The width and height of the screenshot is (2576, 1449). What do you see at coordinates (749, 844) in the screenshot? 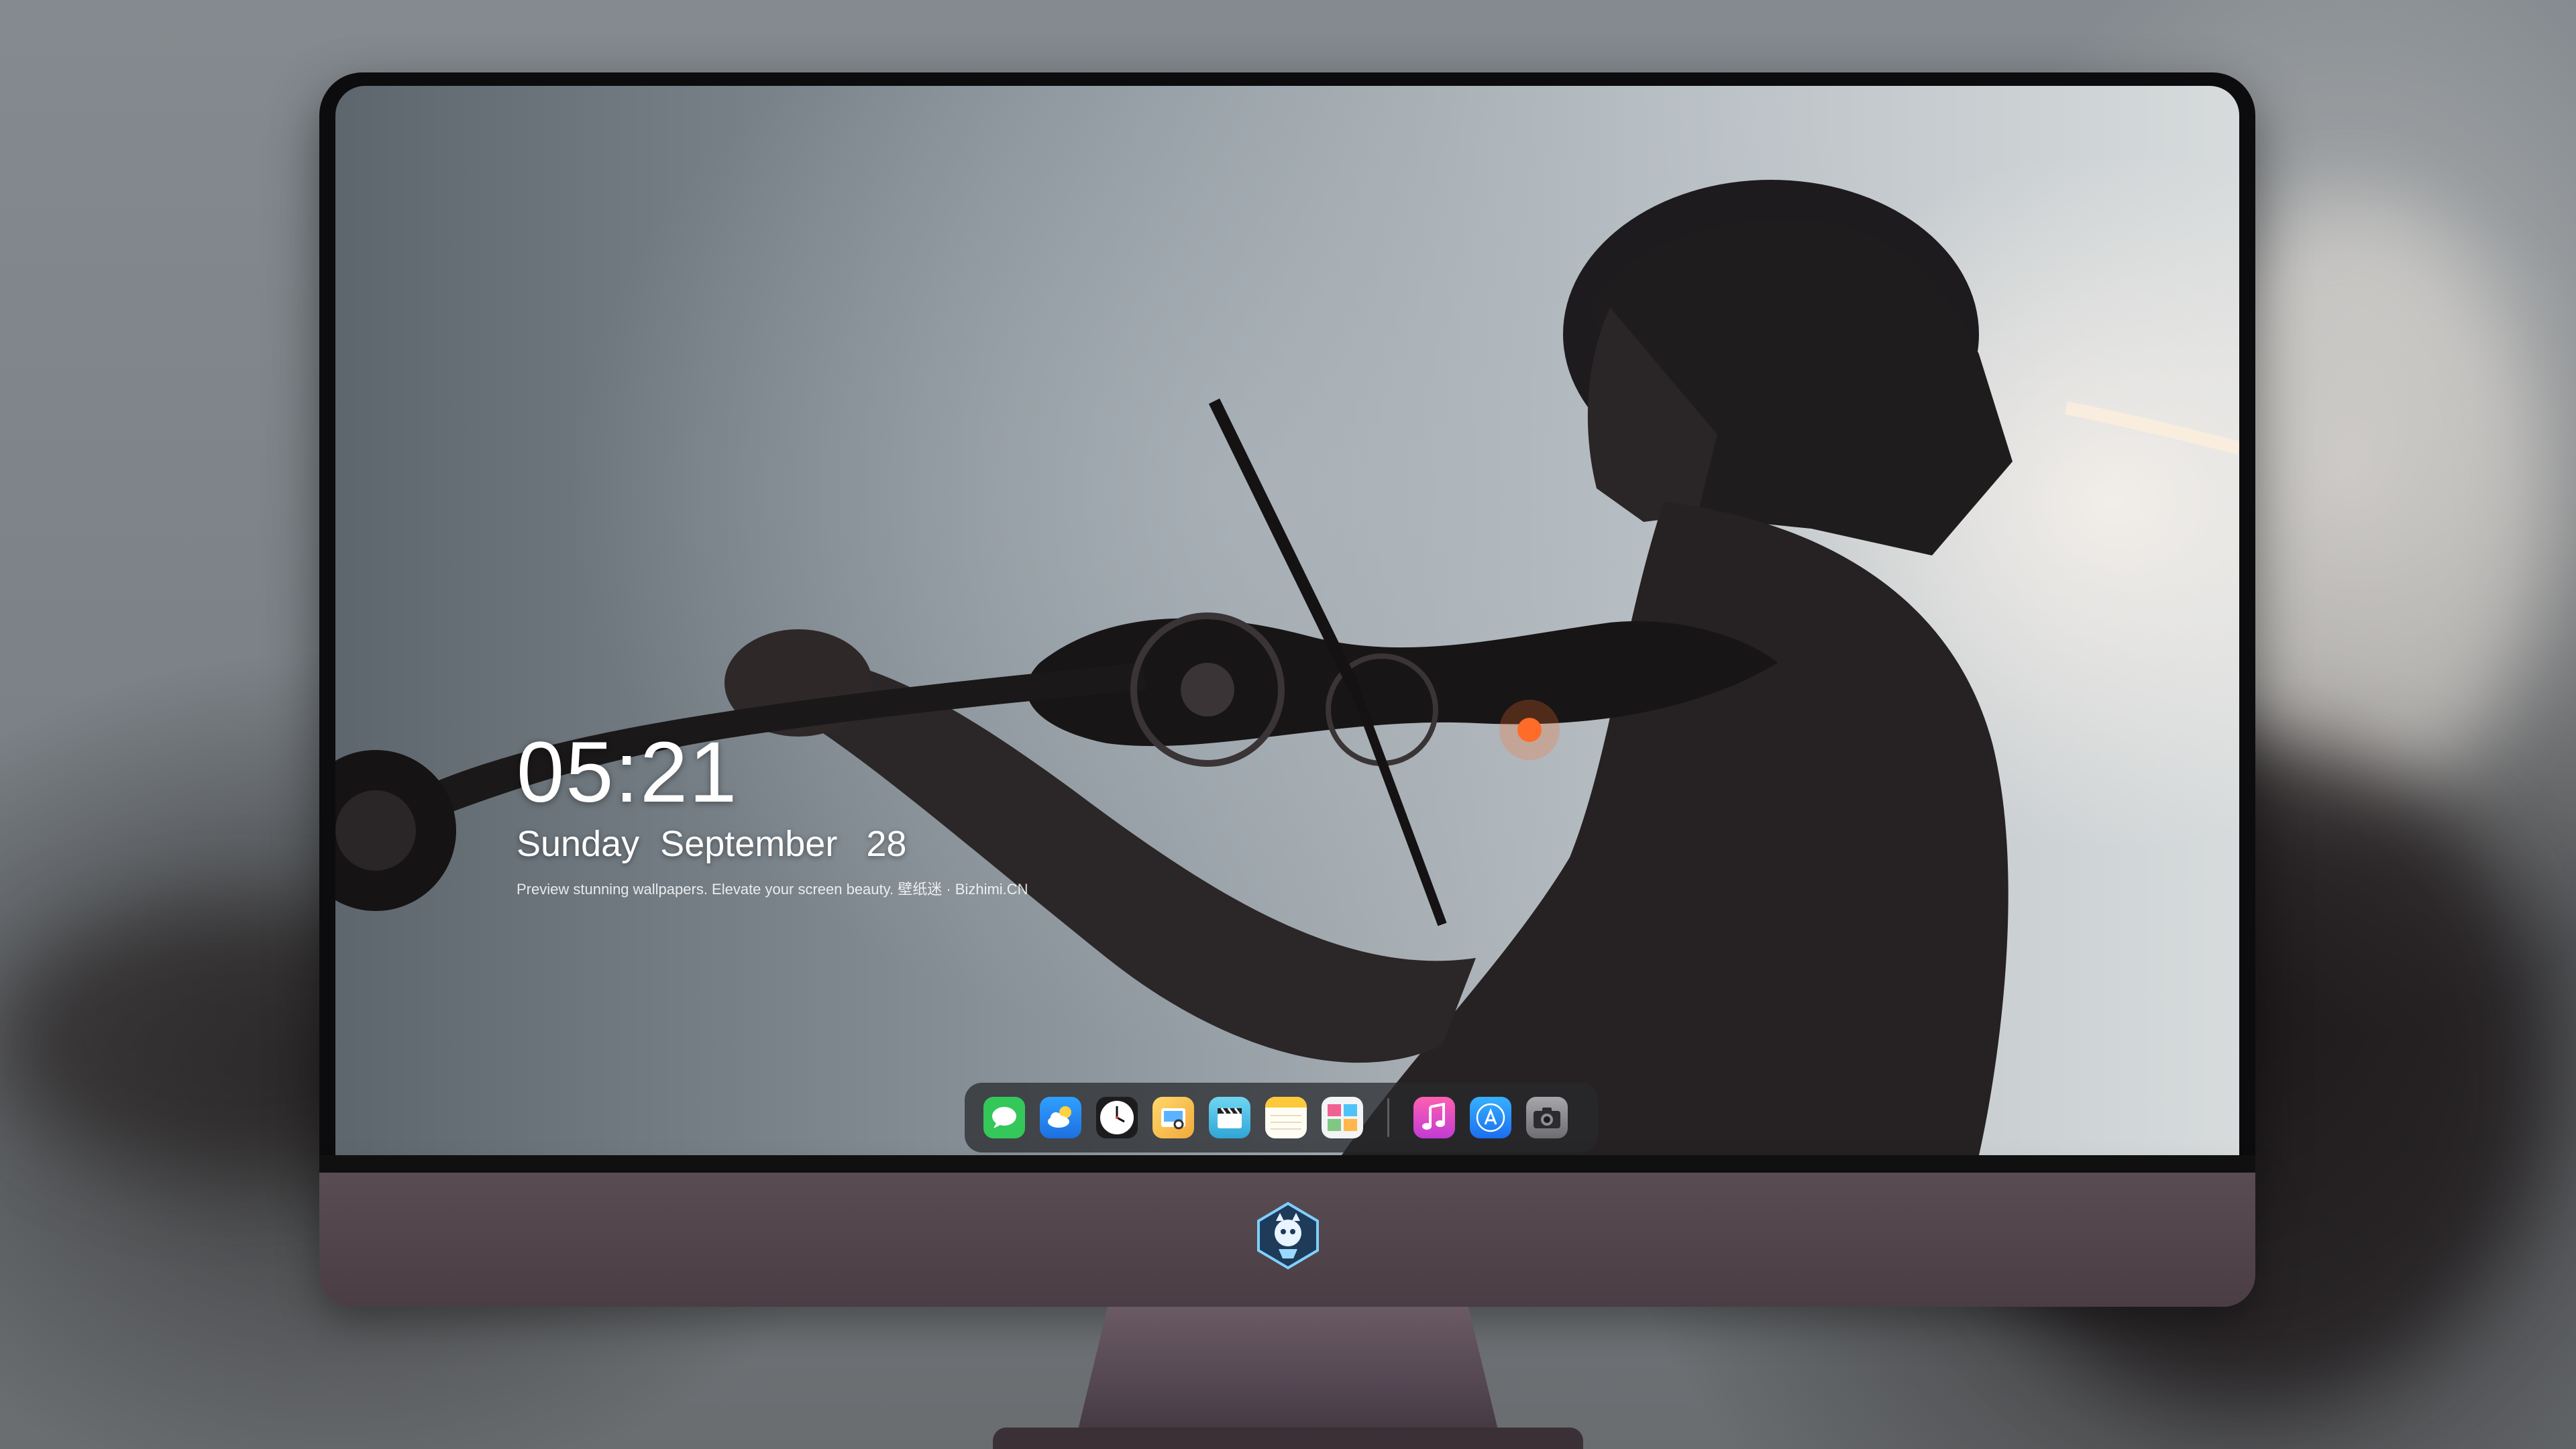
I see `lockscreen-month: September` at bounding box center [749, 844].